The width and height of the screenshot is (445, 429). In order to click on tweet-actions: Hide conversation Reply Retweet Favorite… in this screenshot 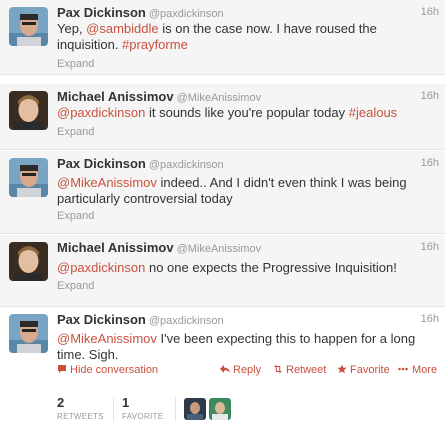, I will do `click(248, 371)`.